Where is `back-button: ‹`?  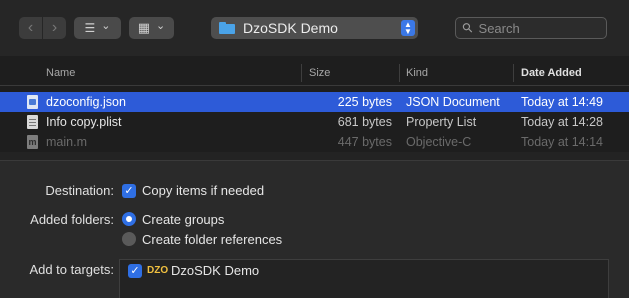
back-button: ‹ is located at coordinates (30, 28).